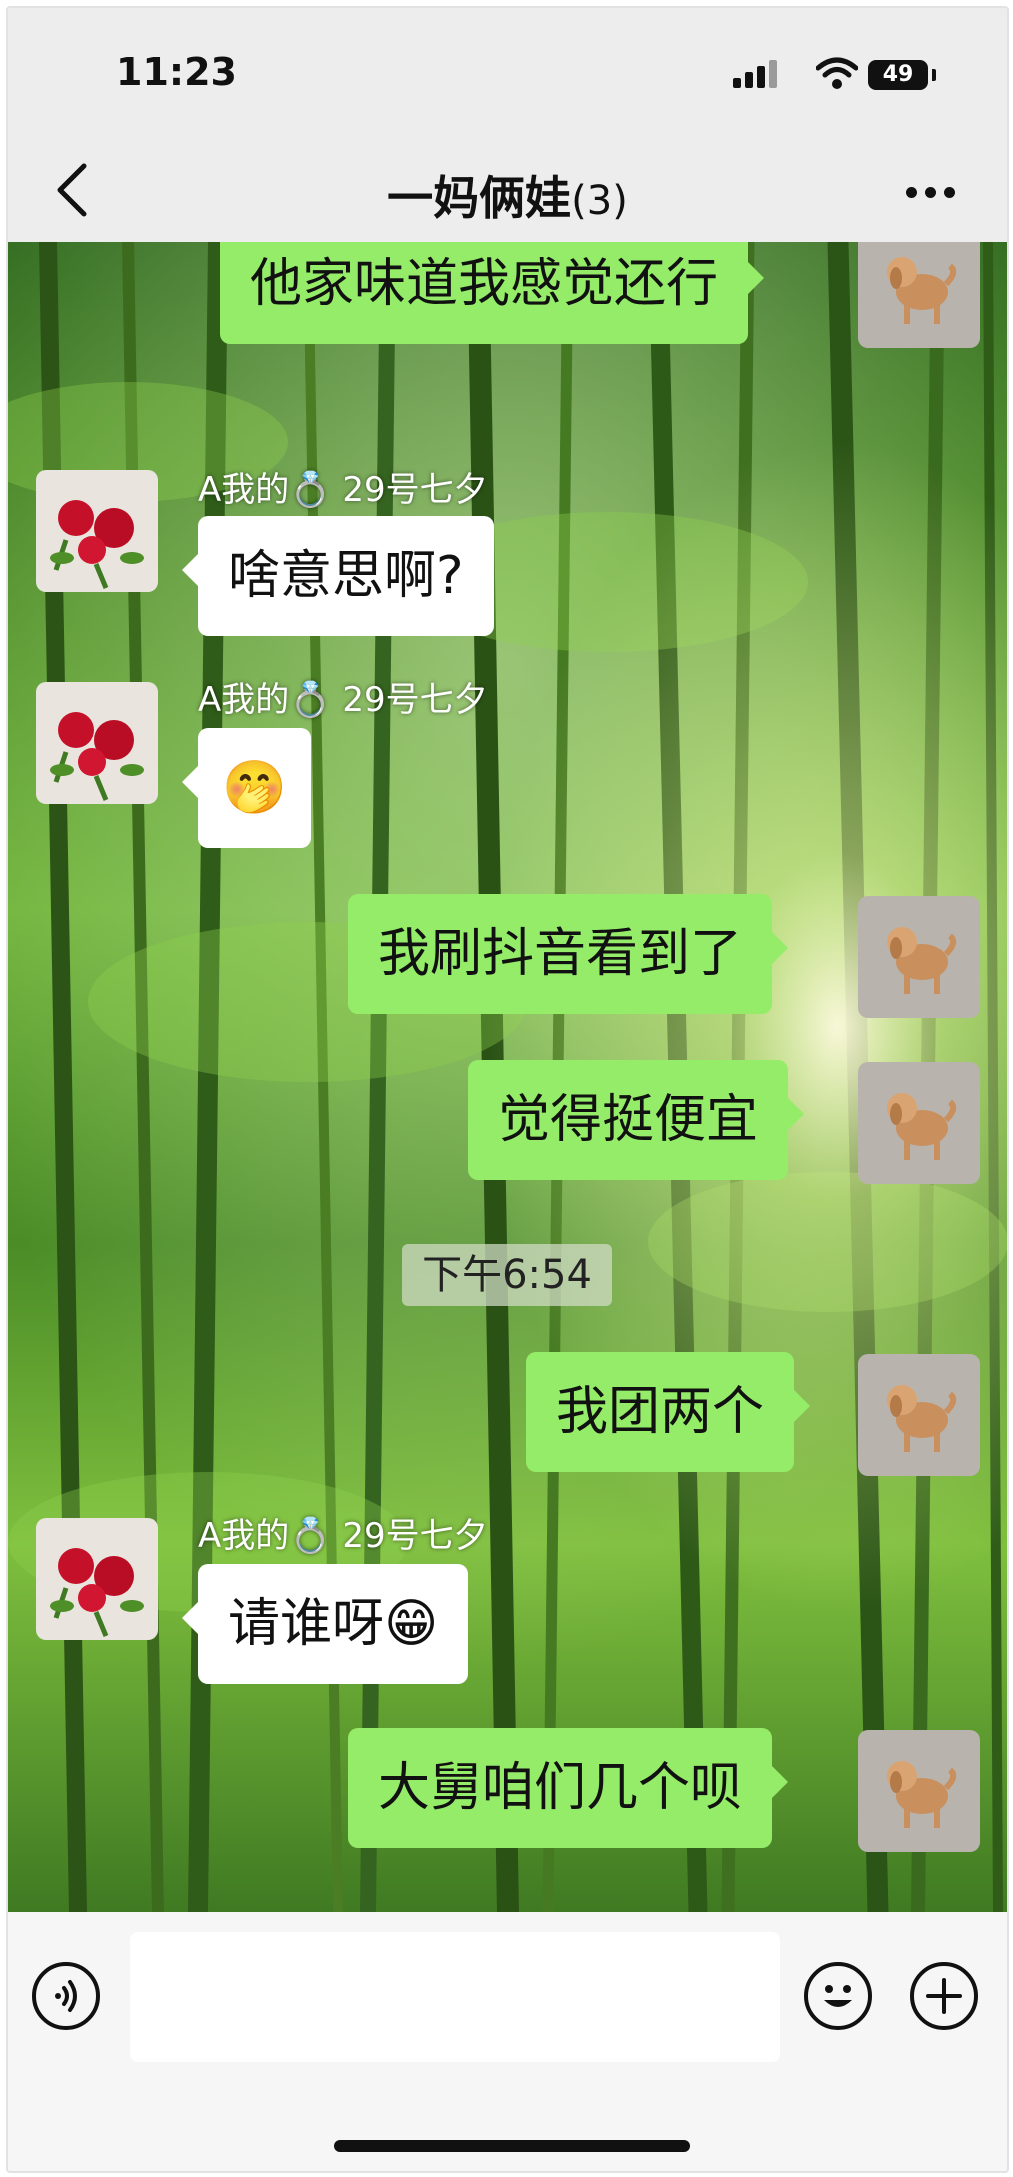 This screenshot has width=1013, height=2177. I want to click on add-icon, so click(944, 1996).